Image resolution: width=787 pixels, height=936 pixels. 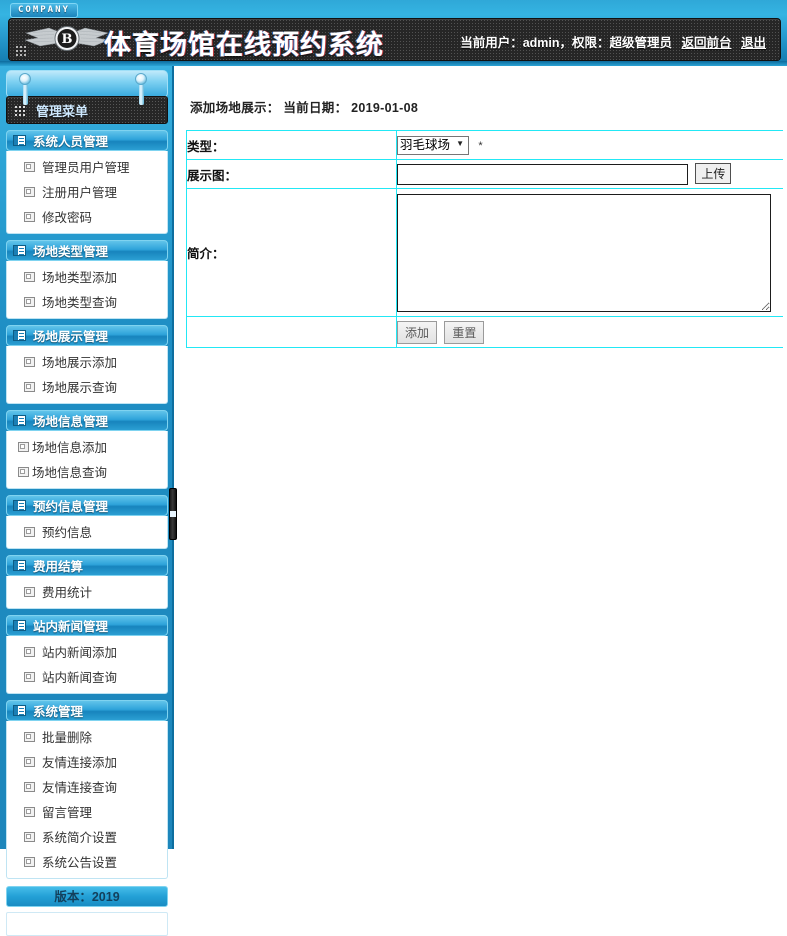 I want to click on user-info-bar: 当前用户：admin，权限：超级管理员 返回前台 退出, so click(x=613, y=41).